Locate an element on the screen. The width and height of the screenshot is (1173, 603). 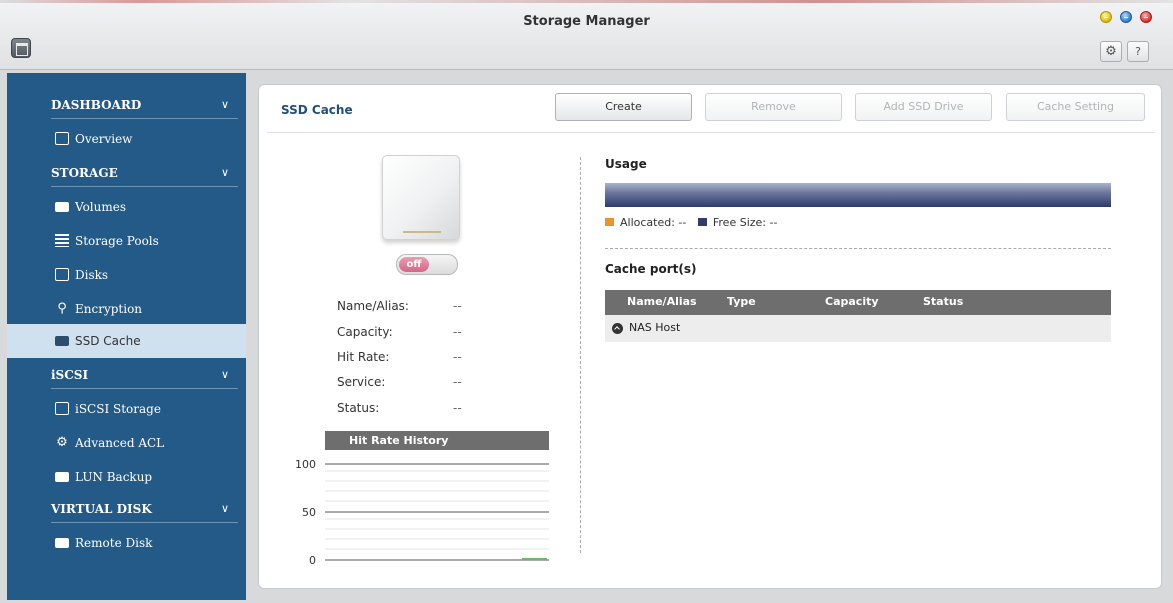
chart-tick-50: 50 is located at coordinates (309, 512).